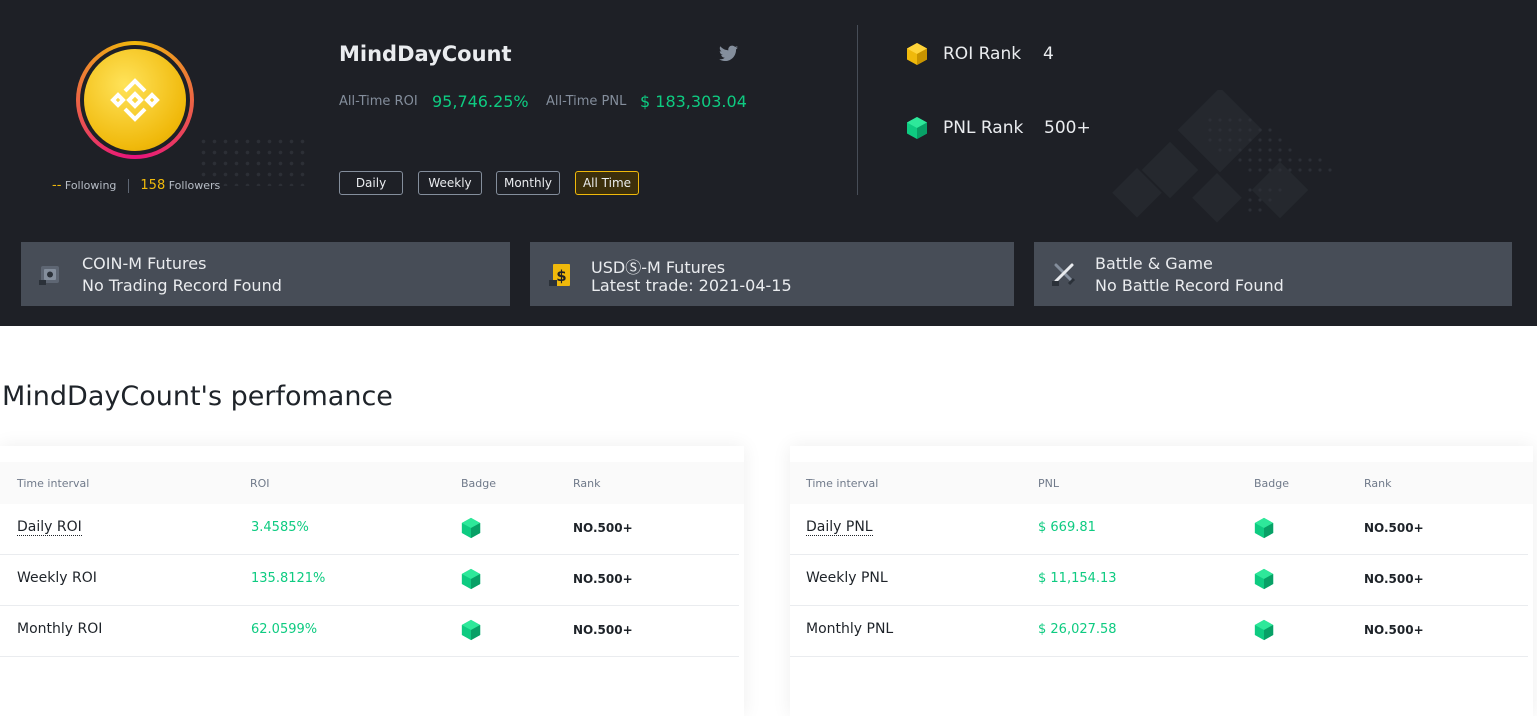 The height and width of the screenshot is (716, 1537). I want to click on safe-icon, so click(49, 275).